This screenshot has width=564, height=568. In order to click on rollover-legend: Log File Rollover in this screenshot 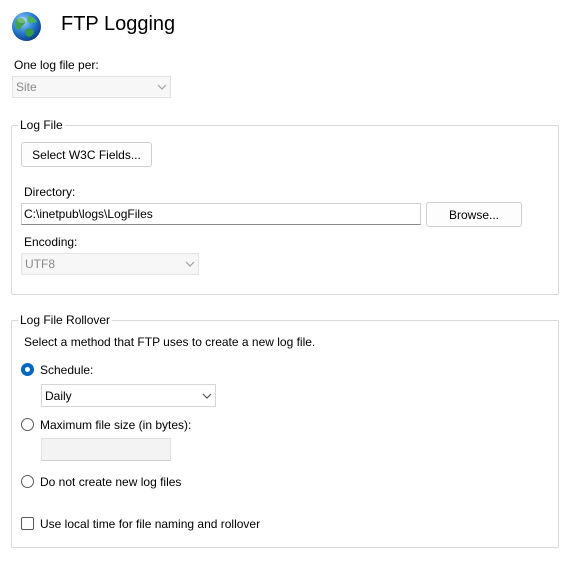, I will do `click(65, 320)`.